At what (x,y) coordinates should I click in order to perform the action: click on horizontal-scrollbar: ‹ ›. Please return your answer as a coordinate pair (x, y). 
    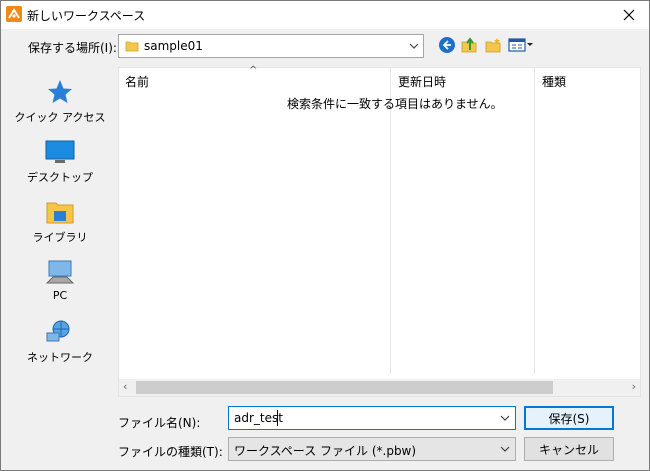
    Looking at the image, I should click on (379, 387).